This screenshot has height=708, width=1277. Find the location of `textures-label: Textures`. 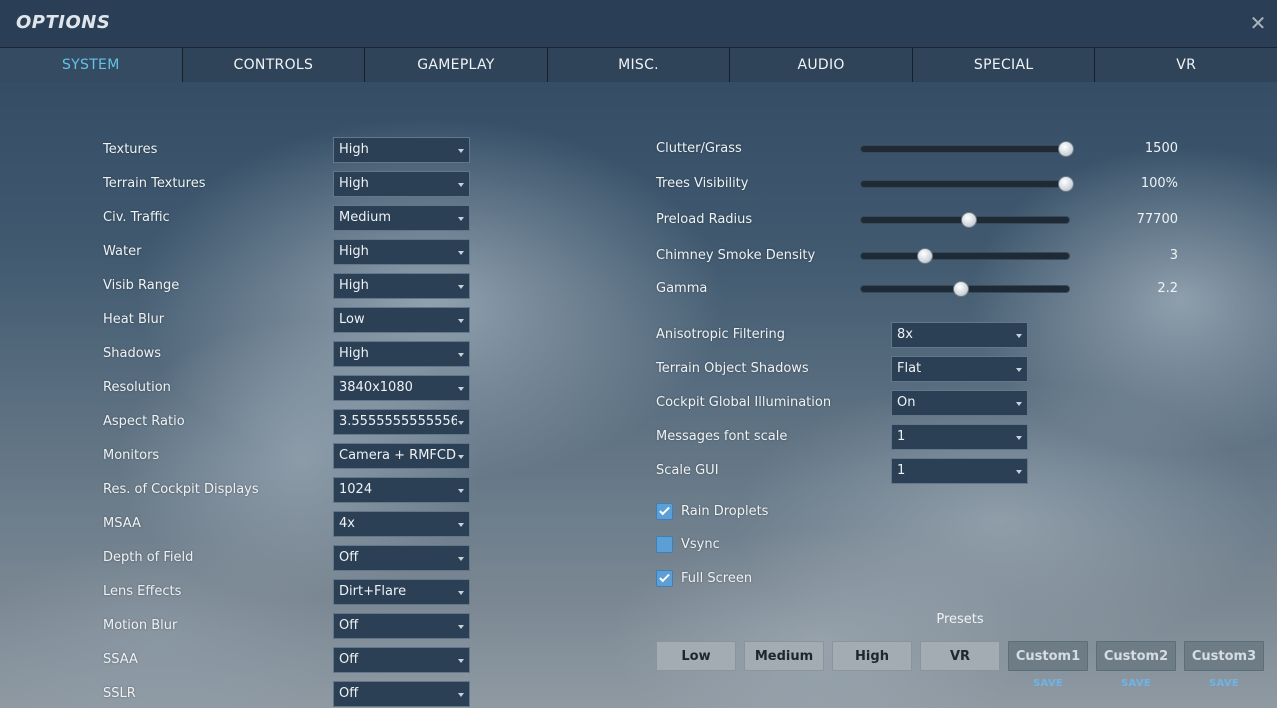

textures-label: Textures is located at coordinates (130, 149).